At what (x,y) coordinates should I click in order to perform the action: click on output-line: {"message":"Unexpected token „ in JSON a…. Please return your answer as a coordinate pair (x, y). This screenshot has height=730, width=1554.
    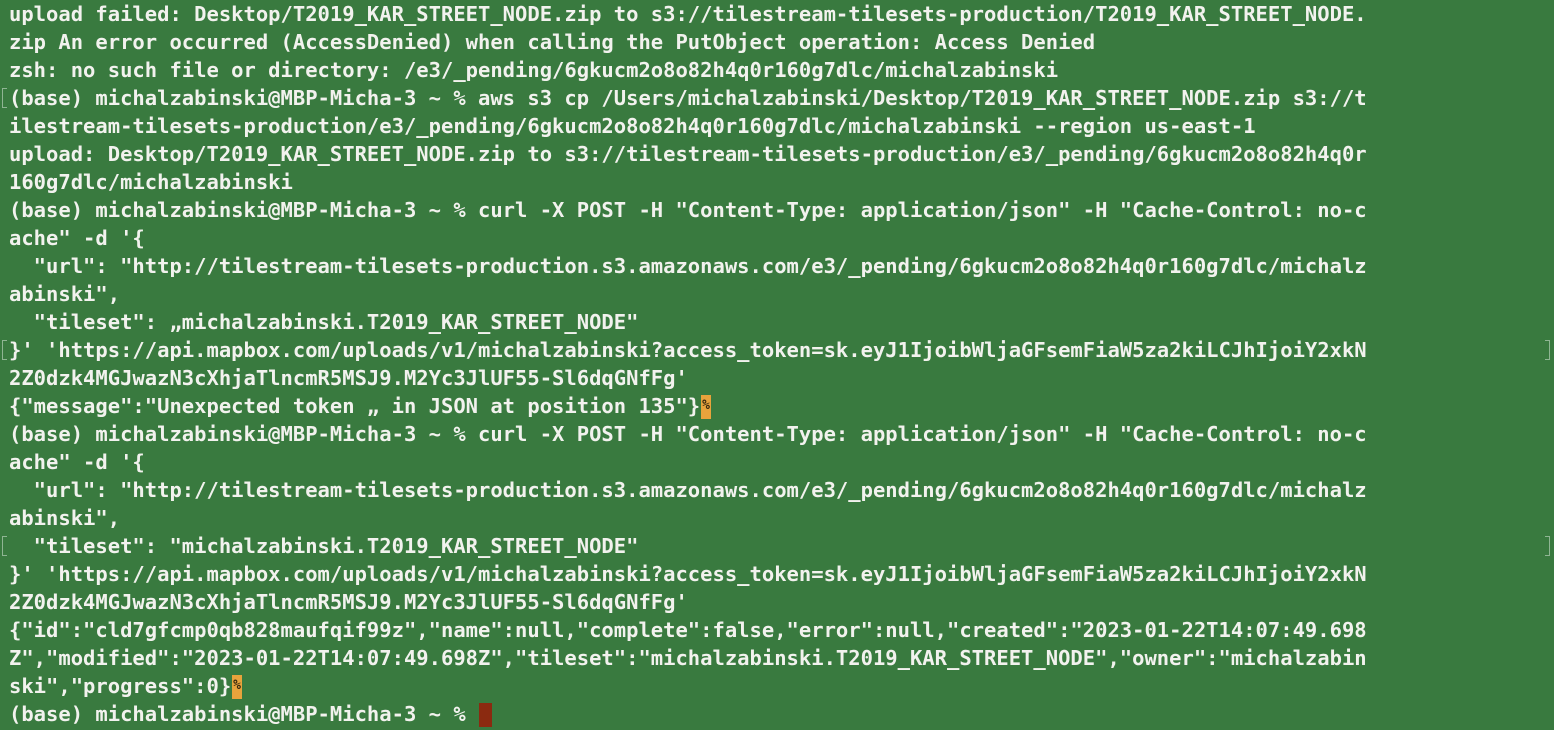
    Looking at the image, I should click on (360, 406).